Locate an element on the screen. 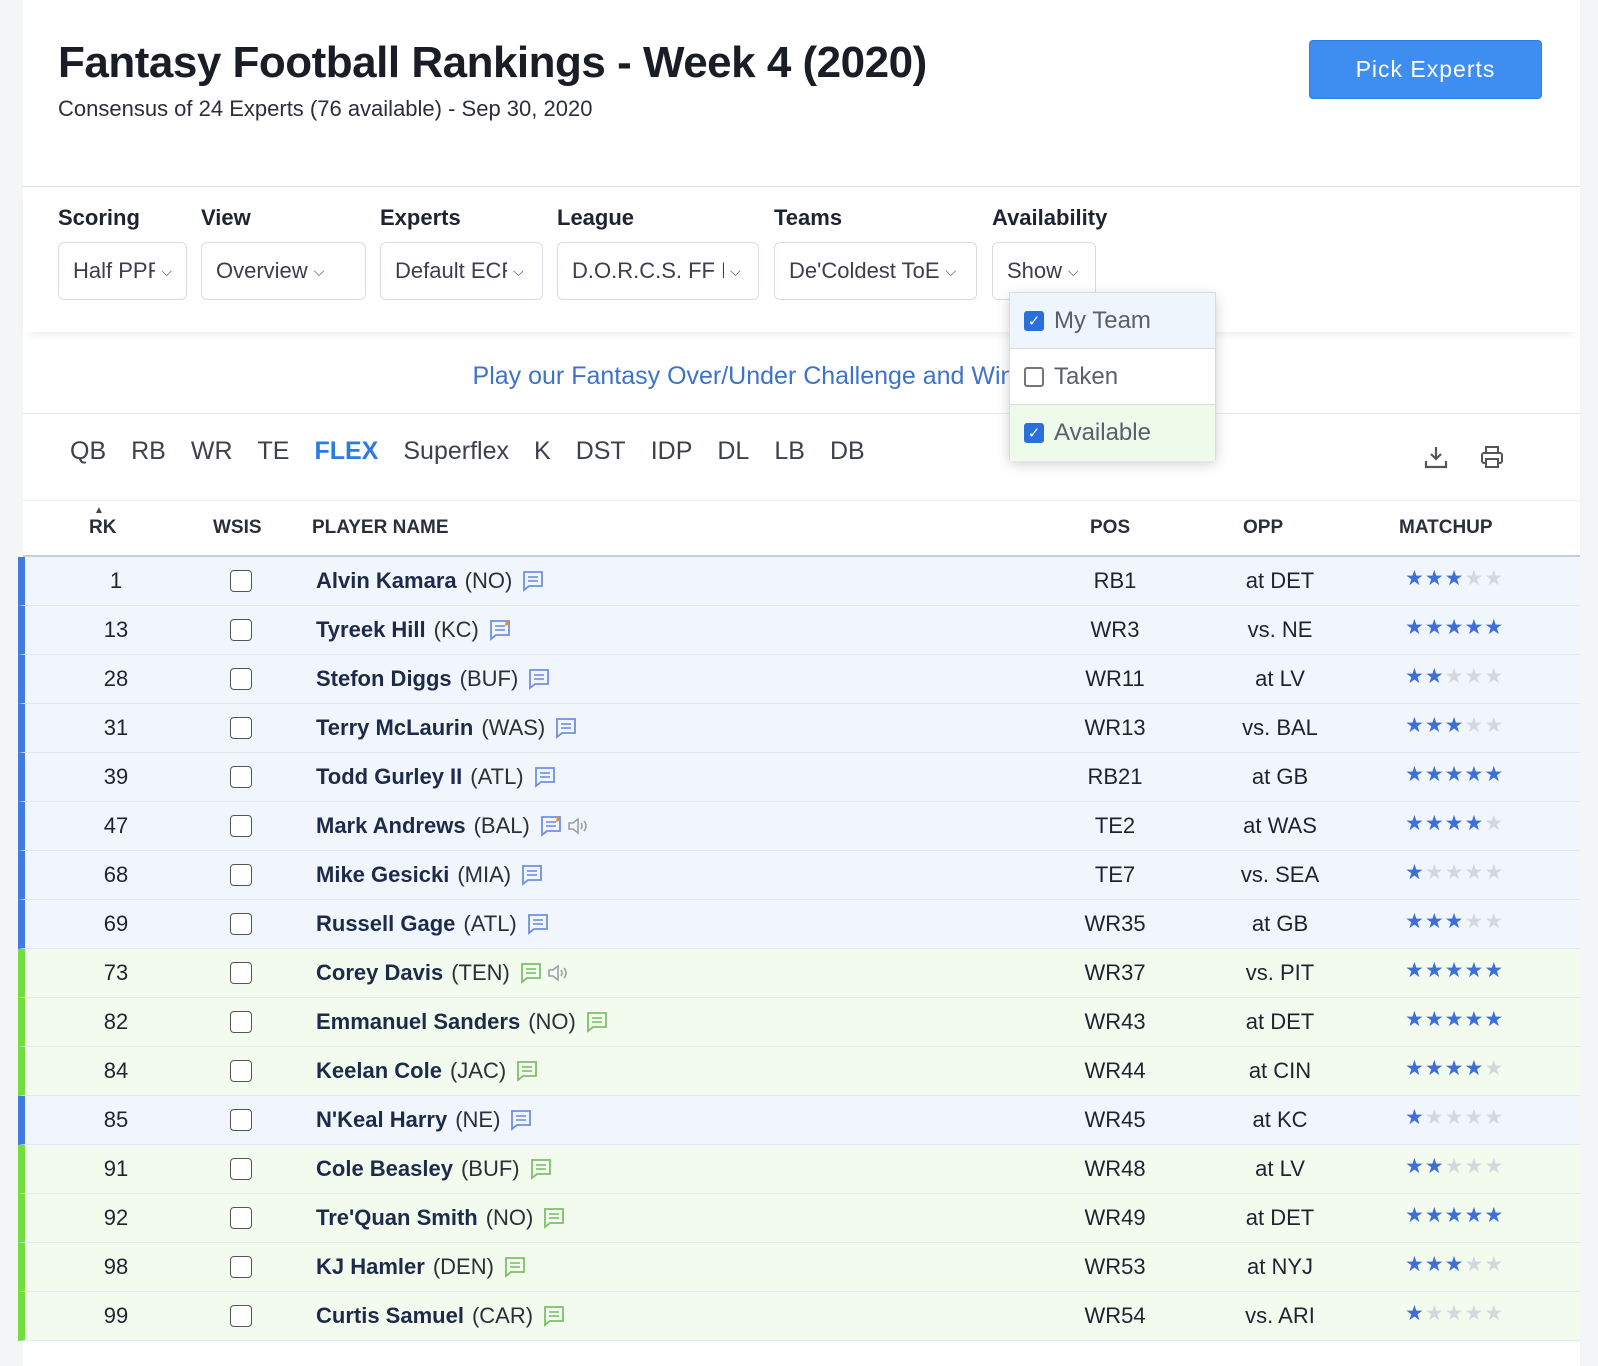 The width and height of the screenshot is (1598, 1366). table-row: 47 Mark Andrews (BAL) TE2 at WAS ★★★★★ is located at coordinates (799, 826).